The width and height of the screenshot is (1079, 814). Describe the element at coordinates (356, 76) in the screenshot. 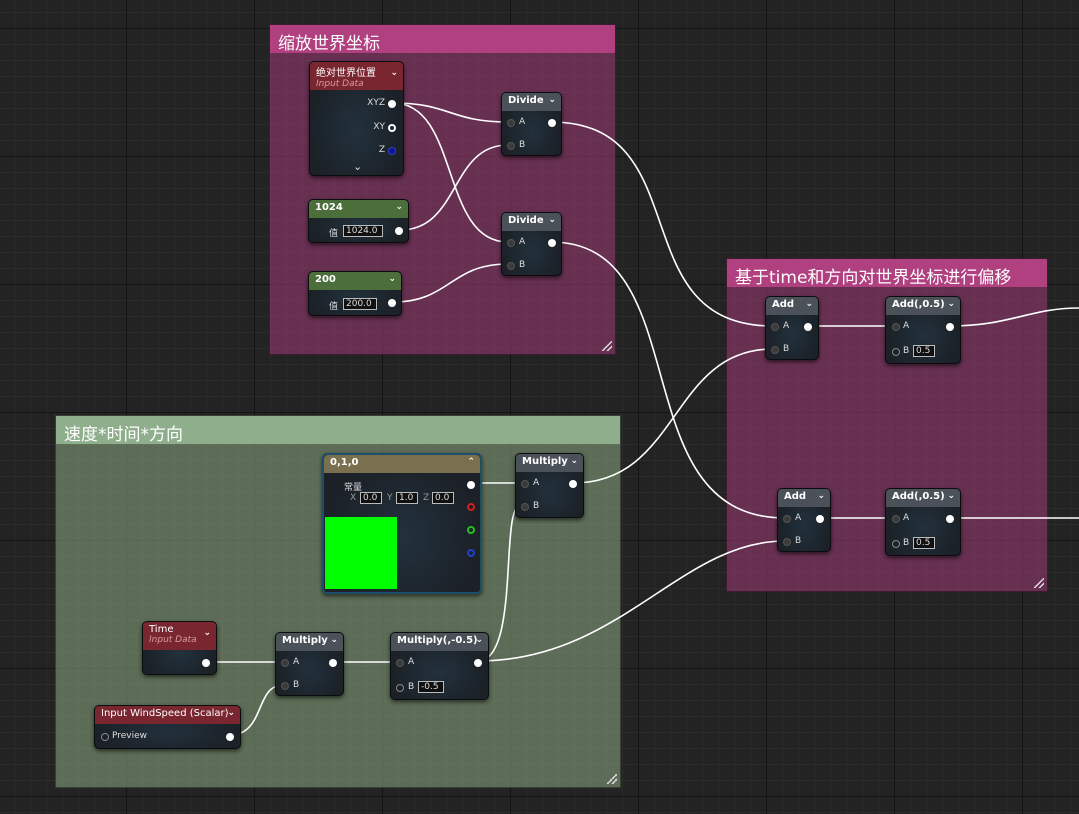

I see `node-header: 绝对世界位置 Input Data ⌄` at that location.